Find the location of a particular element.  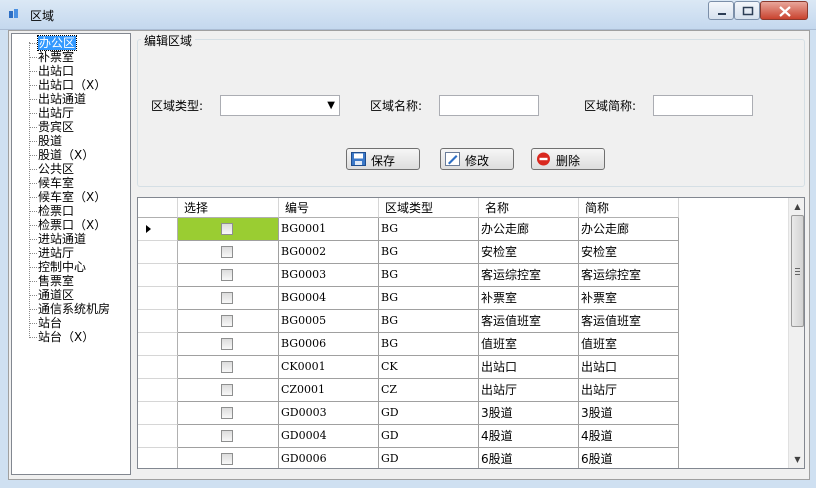

tree-item: 公共区 is located at coordinates (56, 169).